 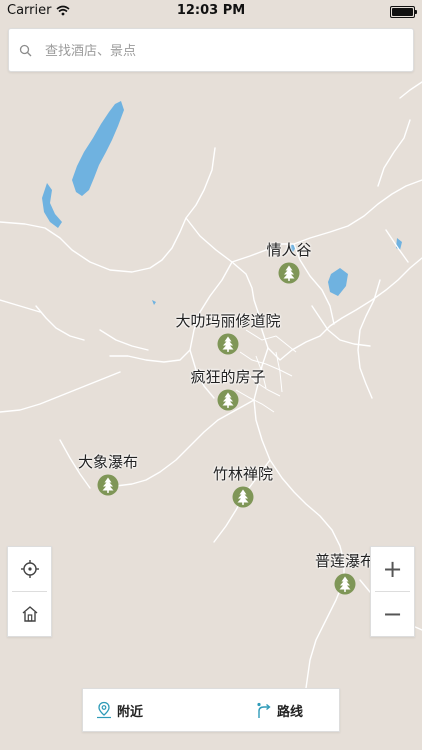 I want to click on zoom-in-button: +, so click(x=392, y=569).